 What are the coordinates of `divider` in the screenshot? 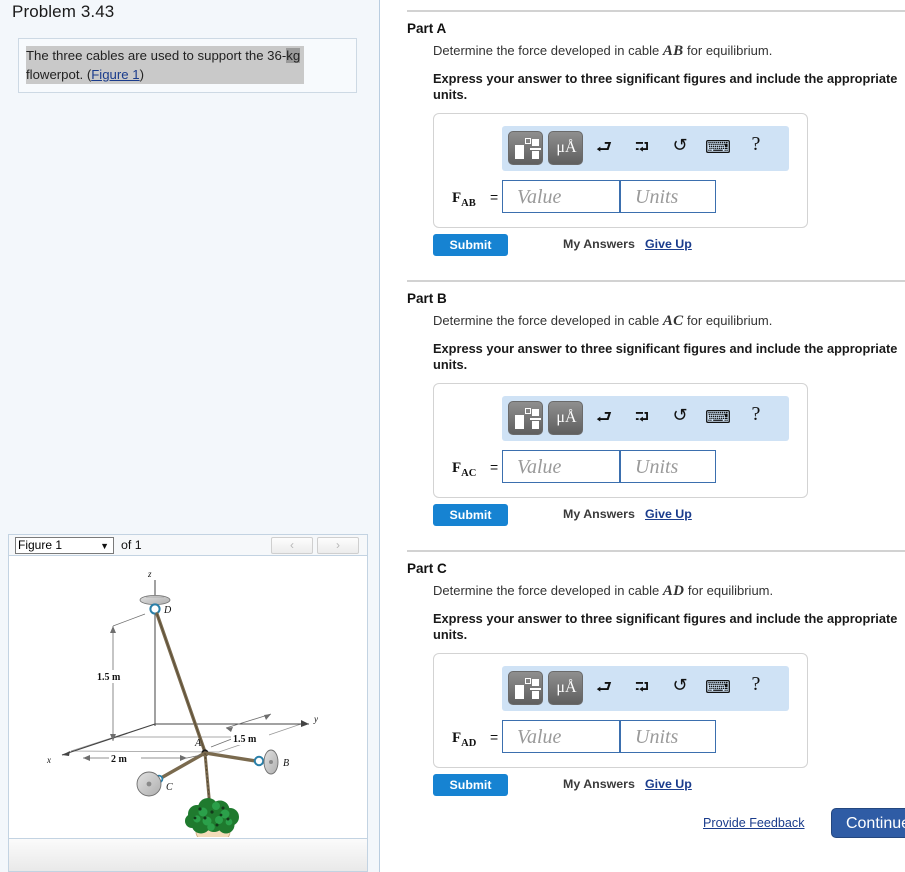 It's located at (656, 281).